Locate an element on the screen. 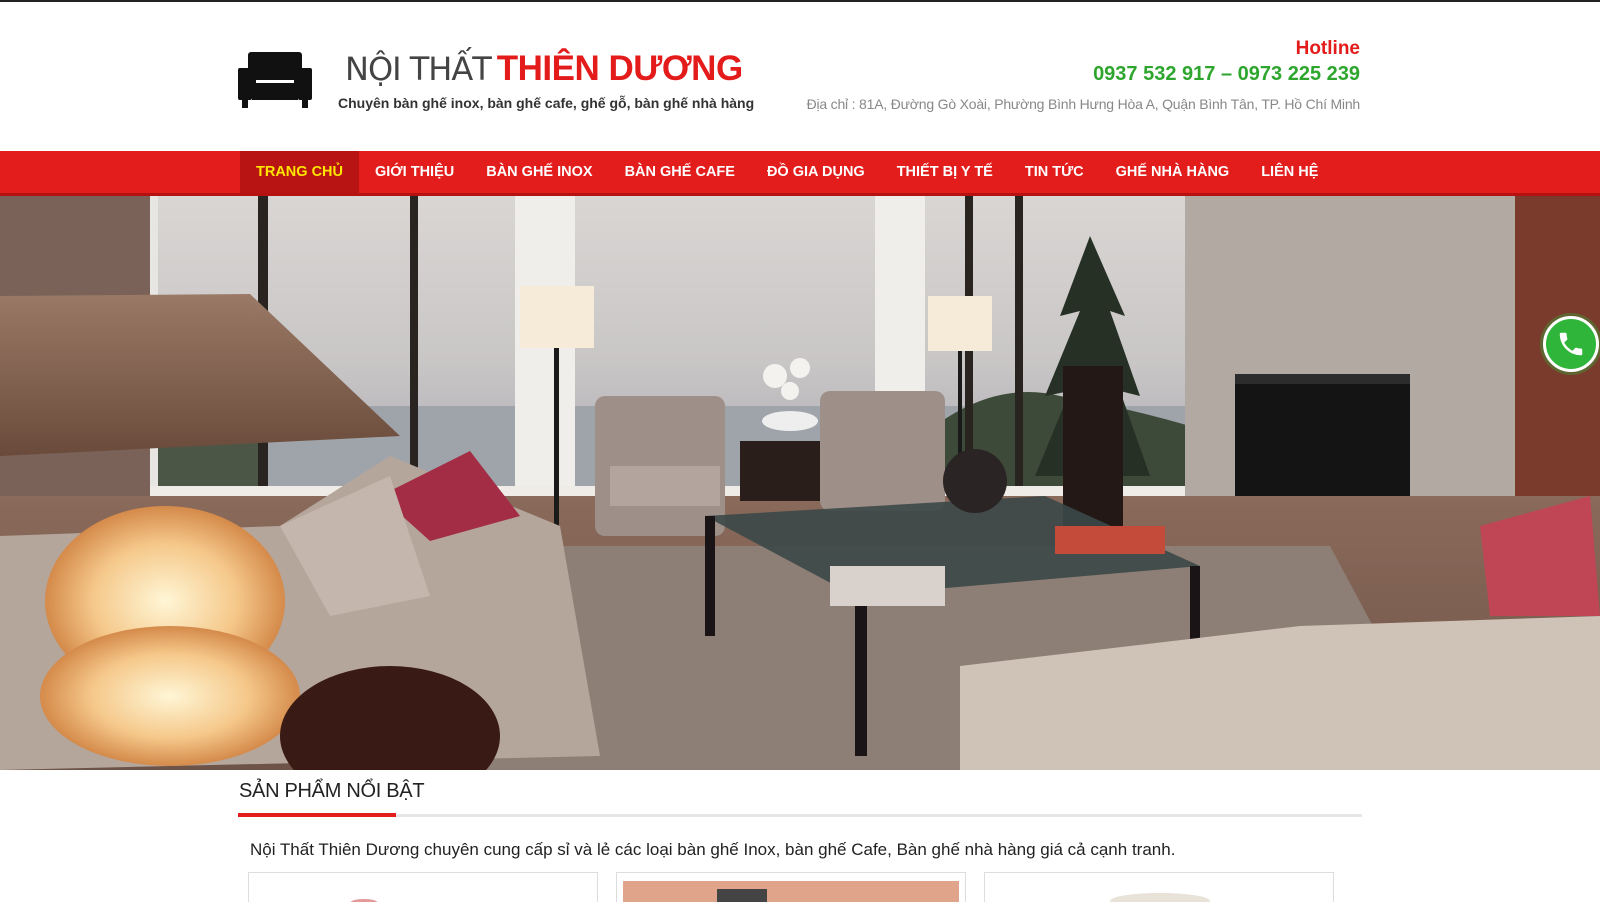 The image size is (1600, 902). sofa-icon is located at coordinates (275, 80).